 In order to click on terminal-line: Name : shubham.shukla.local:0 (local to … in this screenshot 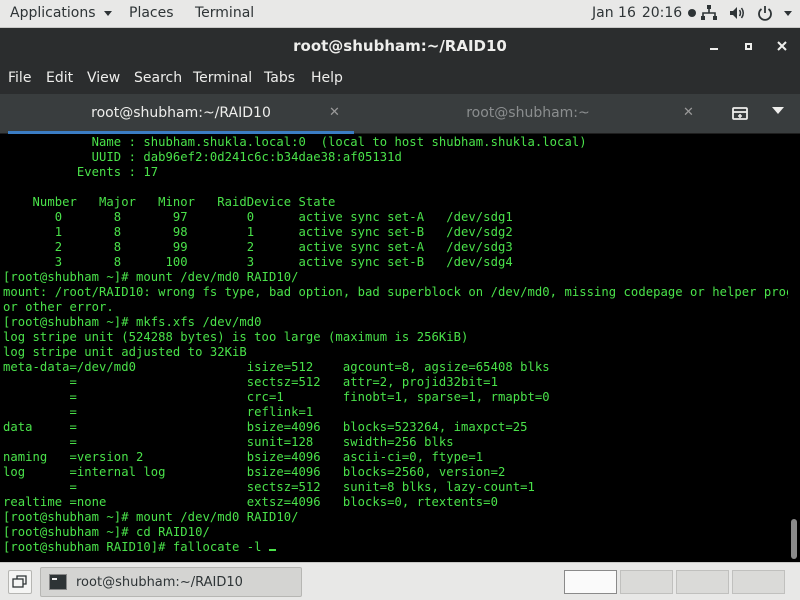, I will do `click(295, 142)`.